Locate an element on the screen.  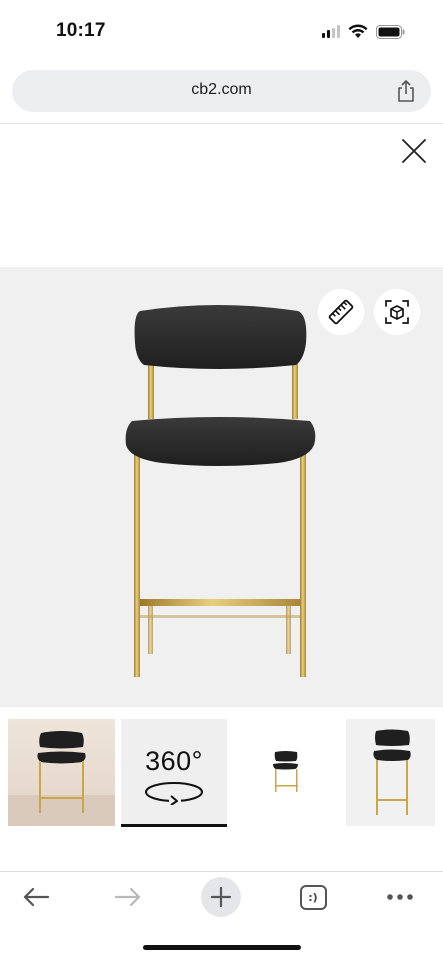
new-tab-button is located at coordinates (221, 897).